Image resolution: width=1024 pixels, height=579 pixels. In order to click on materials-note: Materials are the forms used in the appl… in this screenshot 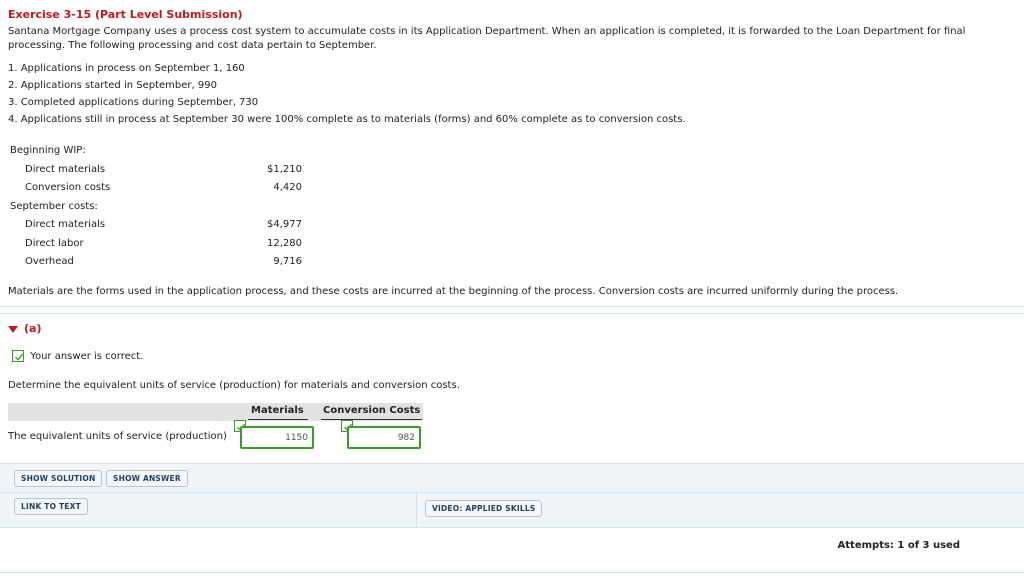, I will do `click(453, 291)`.